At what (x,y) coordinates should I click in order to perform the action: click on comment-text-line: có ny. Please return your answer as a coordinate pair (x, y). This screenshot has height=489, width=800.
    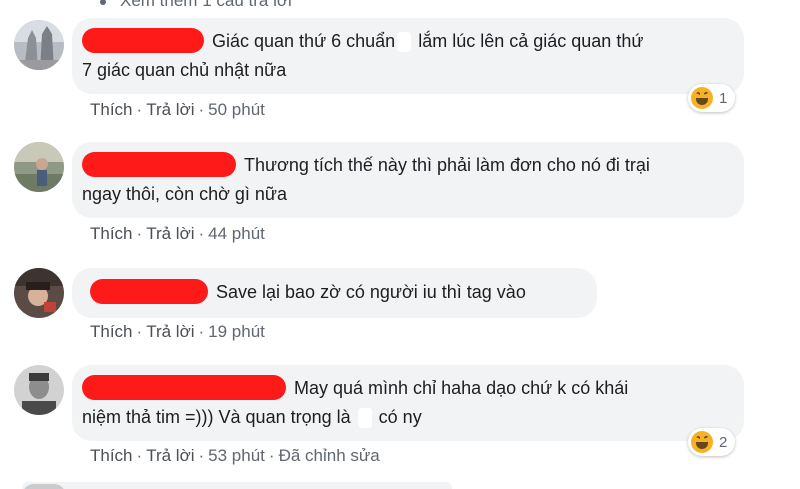
    Looking at the image, I should click on (400, 417).